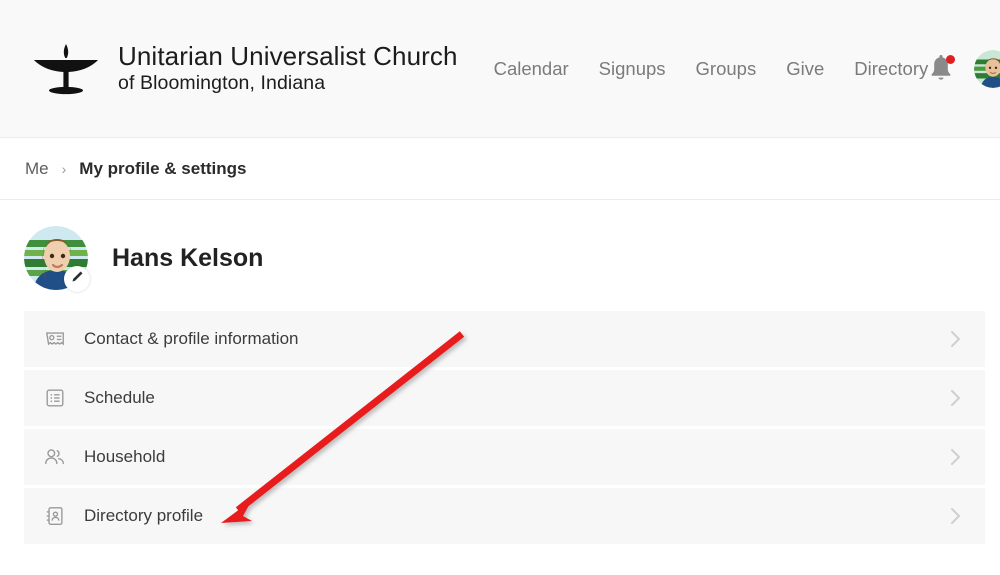 This screenshot has height=575, width=1000. What do you see at coordinates (504, 457) in the screenshot?
I see `settings-row-household: Household` at bounding box center [504, 457].